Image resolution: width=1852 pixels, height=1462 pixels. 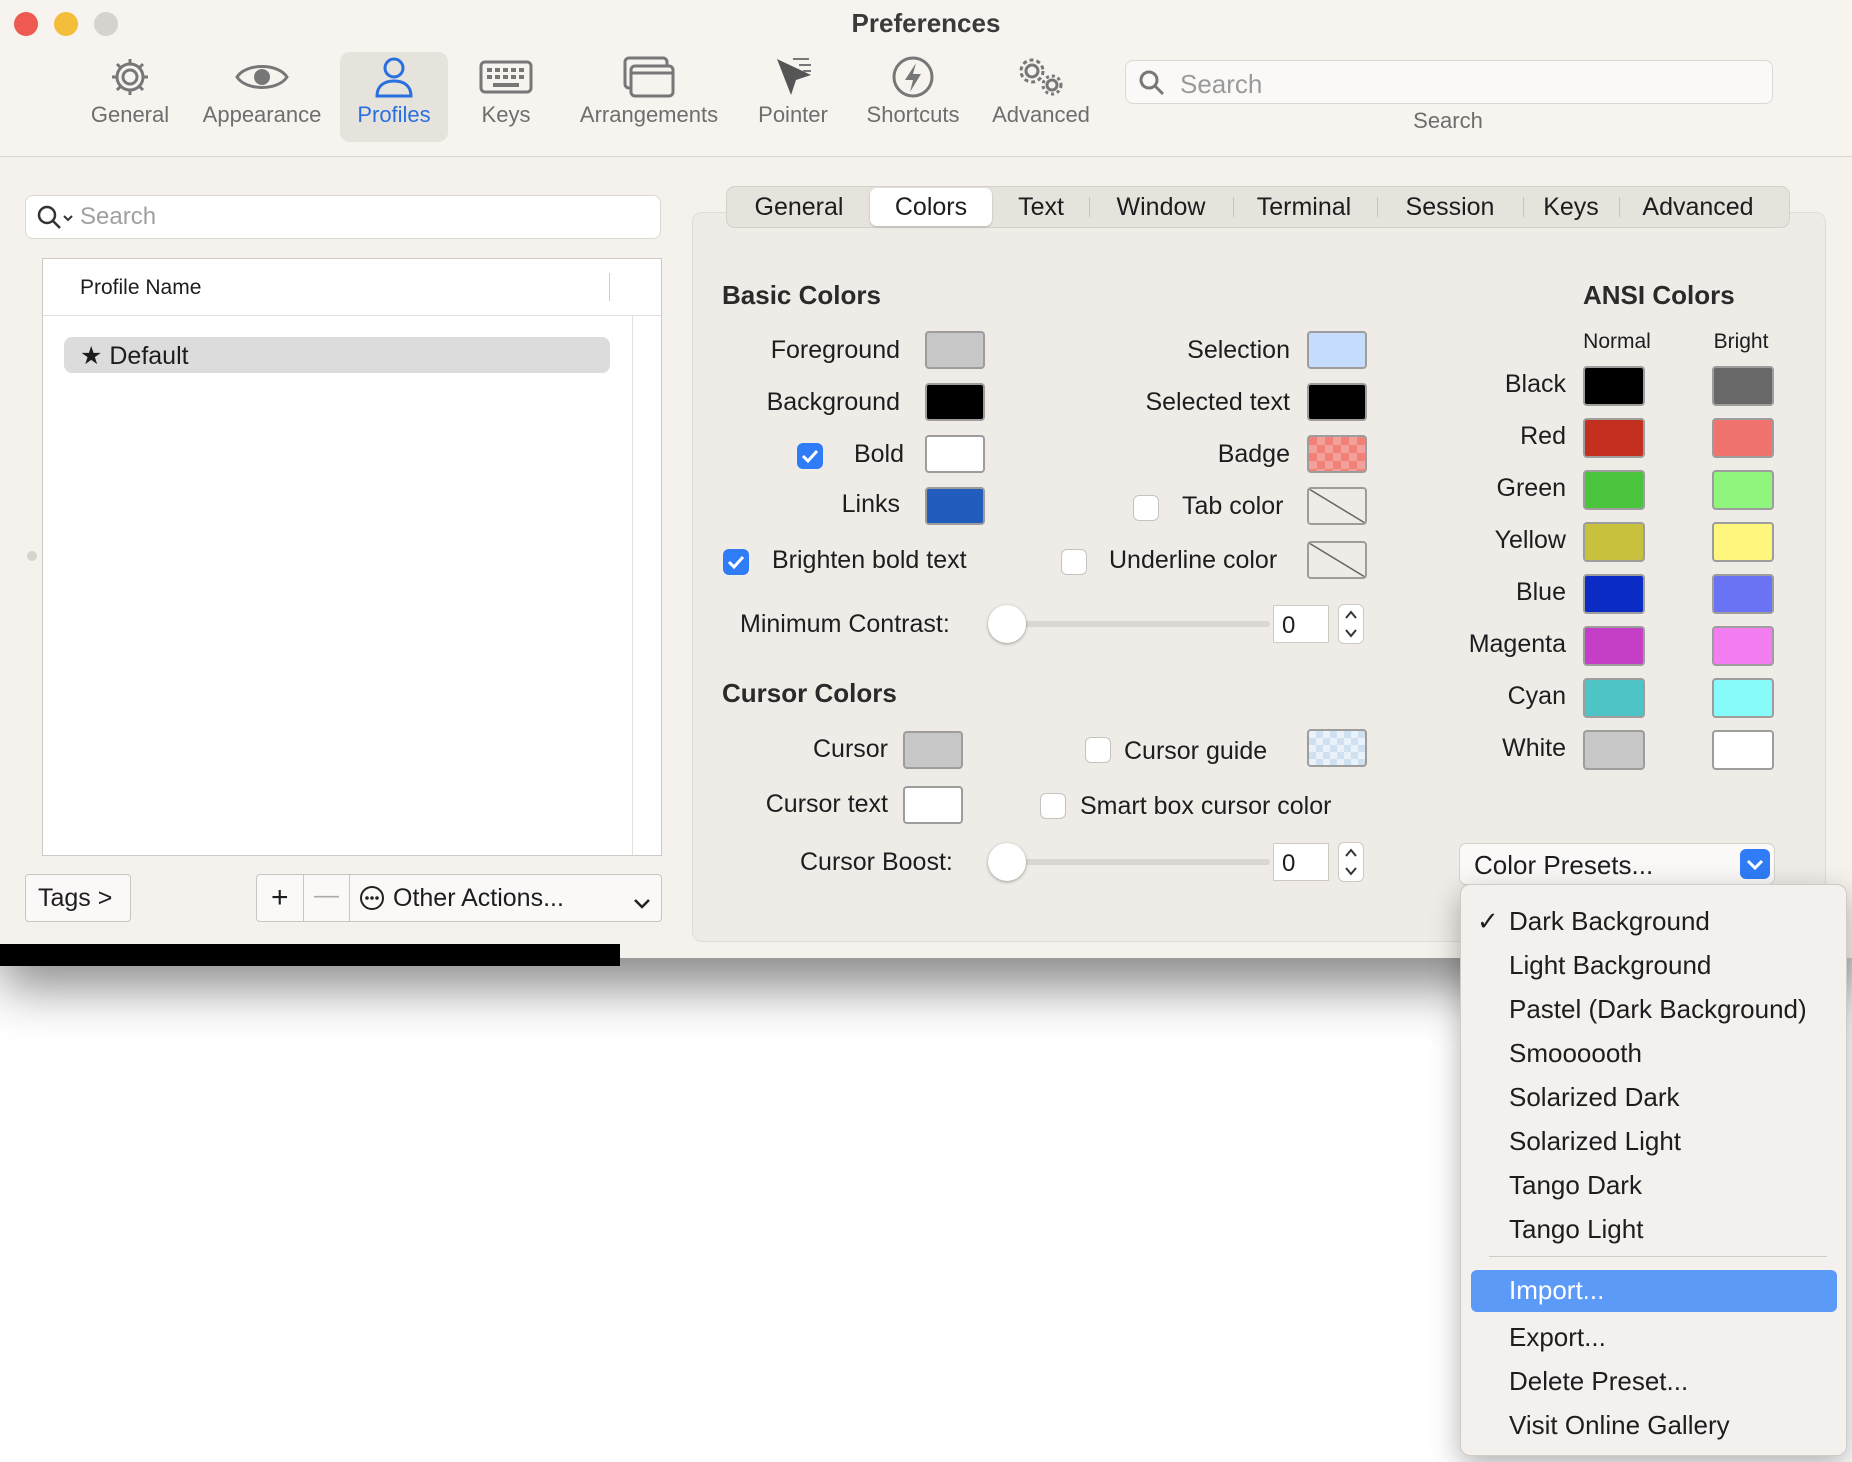 I want to click on menu-item-label: Tango Dark, so click(x=1575, y=1185).